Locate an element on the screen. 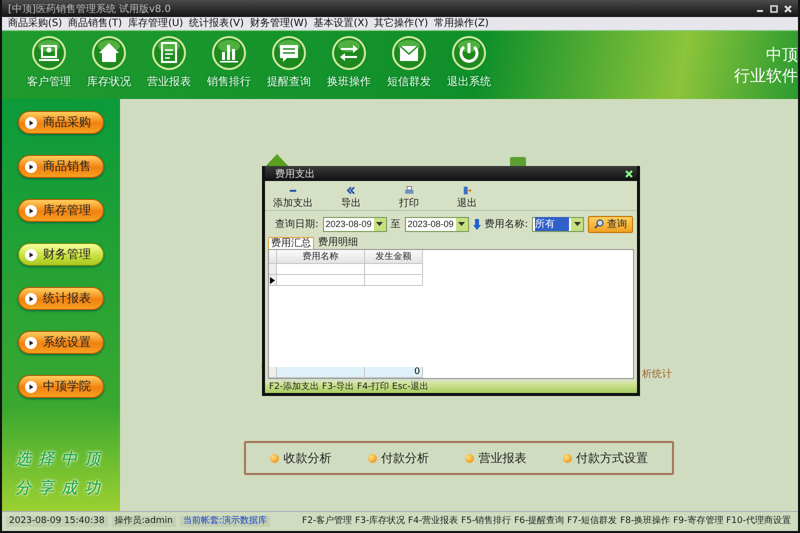 Image resolution: width=800 pixels, height=533 pixels. envelope-icon is located at coordinates (409, 53).